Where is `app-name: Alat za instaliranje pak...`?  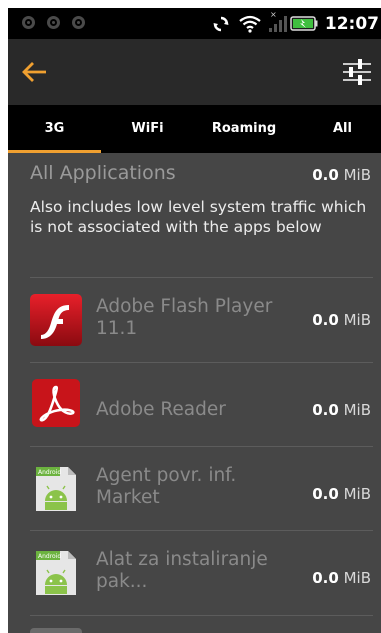 app-name: Alat za instaliranje pak... is located at coordinates (182, 570).